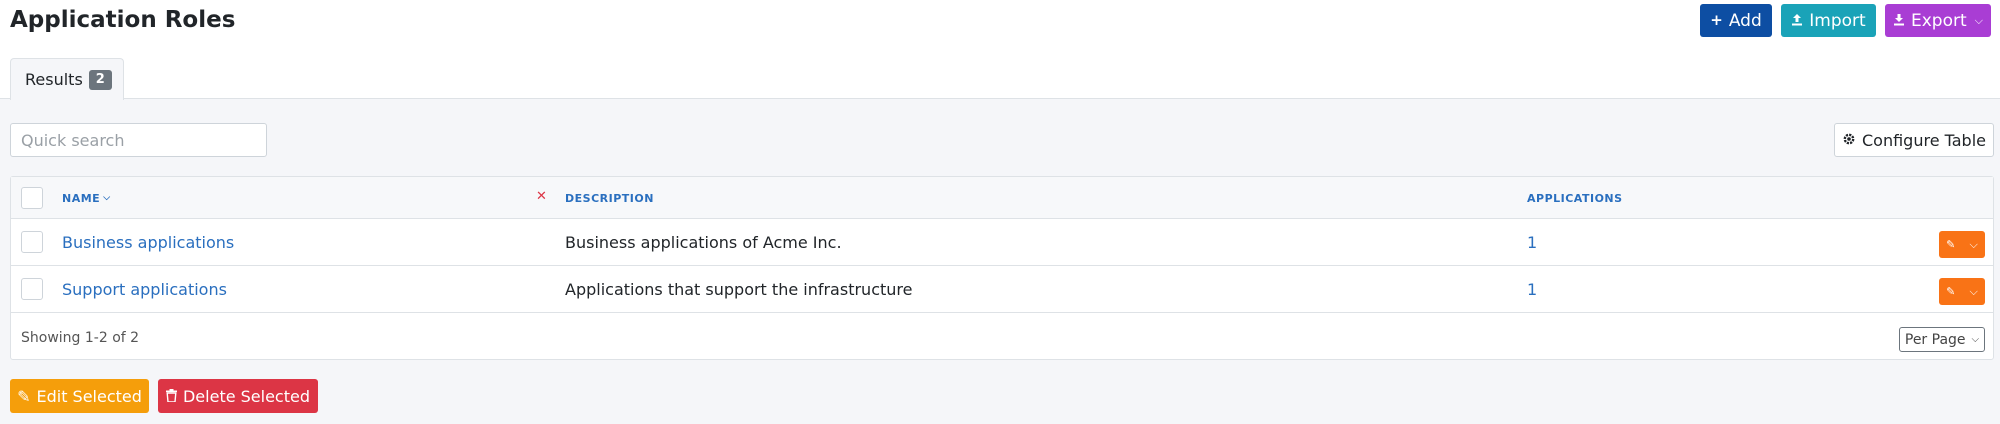  I want to click on column-header-name-label: NAME, so click(81, 198).